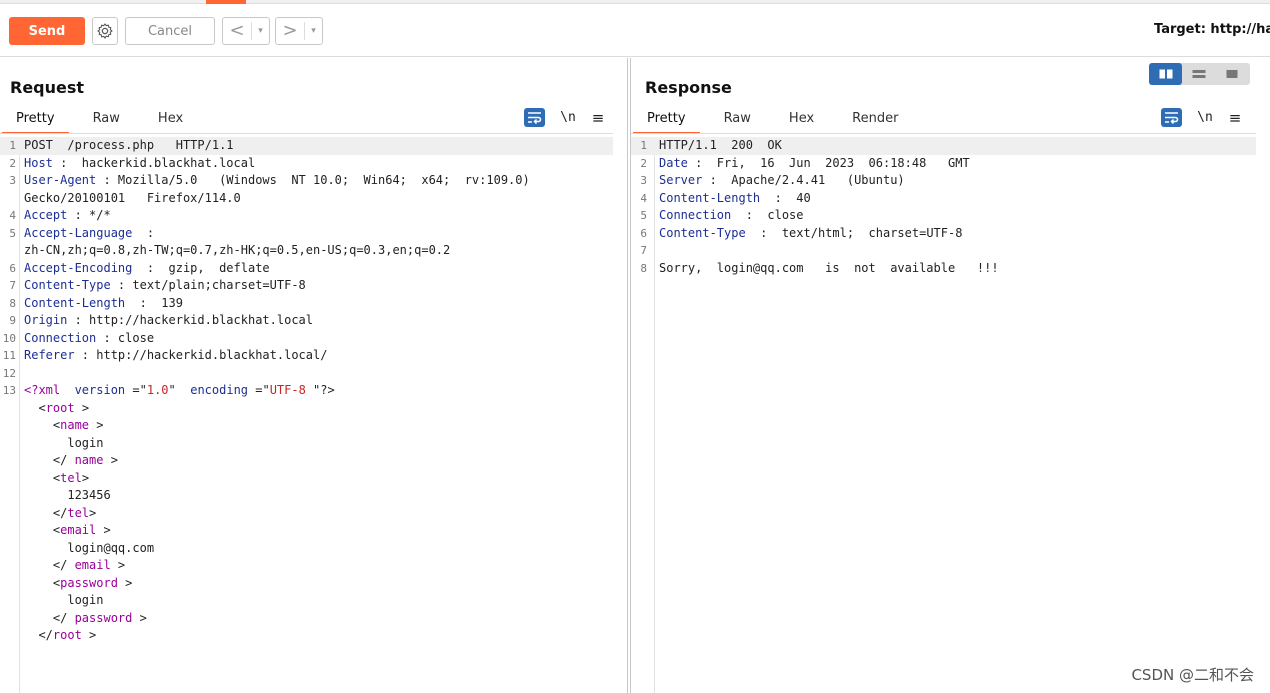  Describe the element at coordinates (568, 117) in the screenshot. I see `request-newline-toggle: \n` at that location.